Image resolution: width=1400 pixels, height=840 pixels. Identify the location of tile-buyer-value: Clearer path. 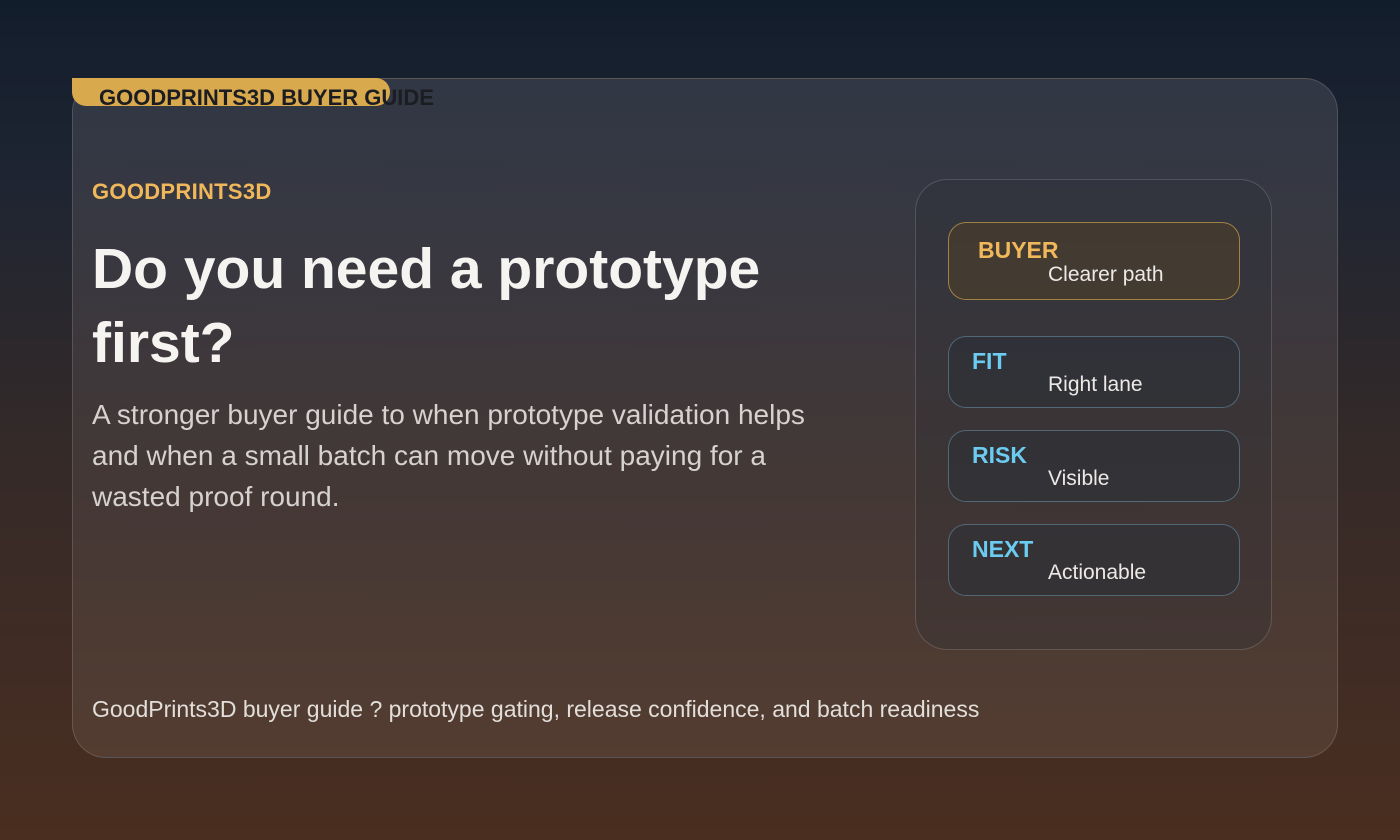
(1106, 274).